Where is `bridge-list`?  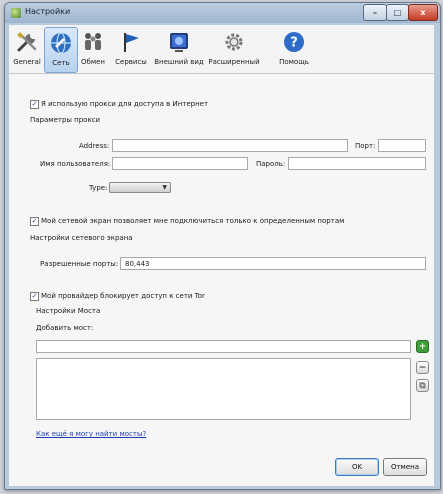 bridge-list is located at coordinates (223, 389).